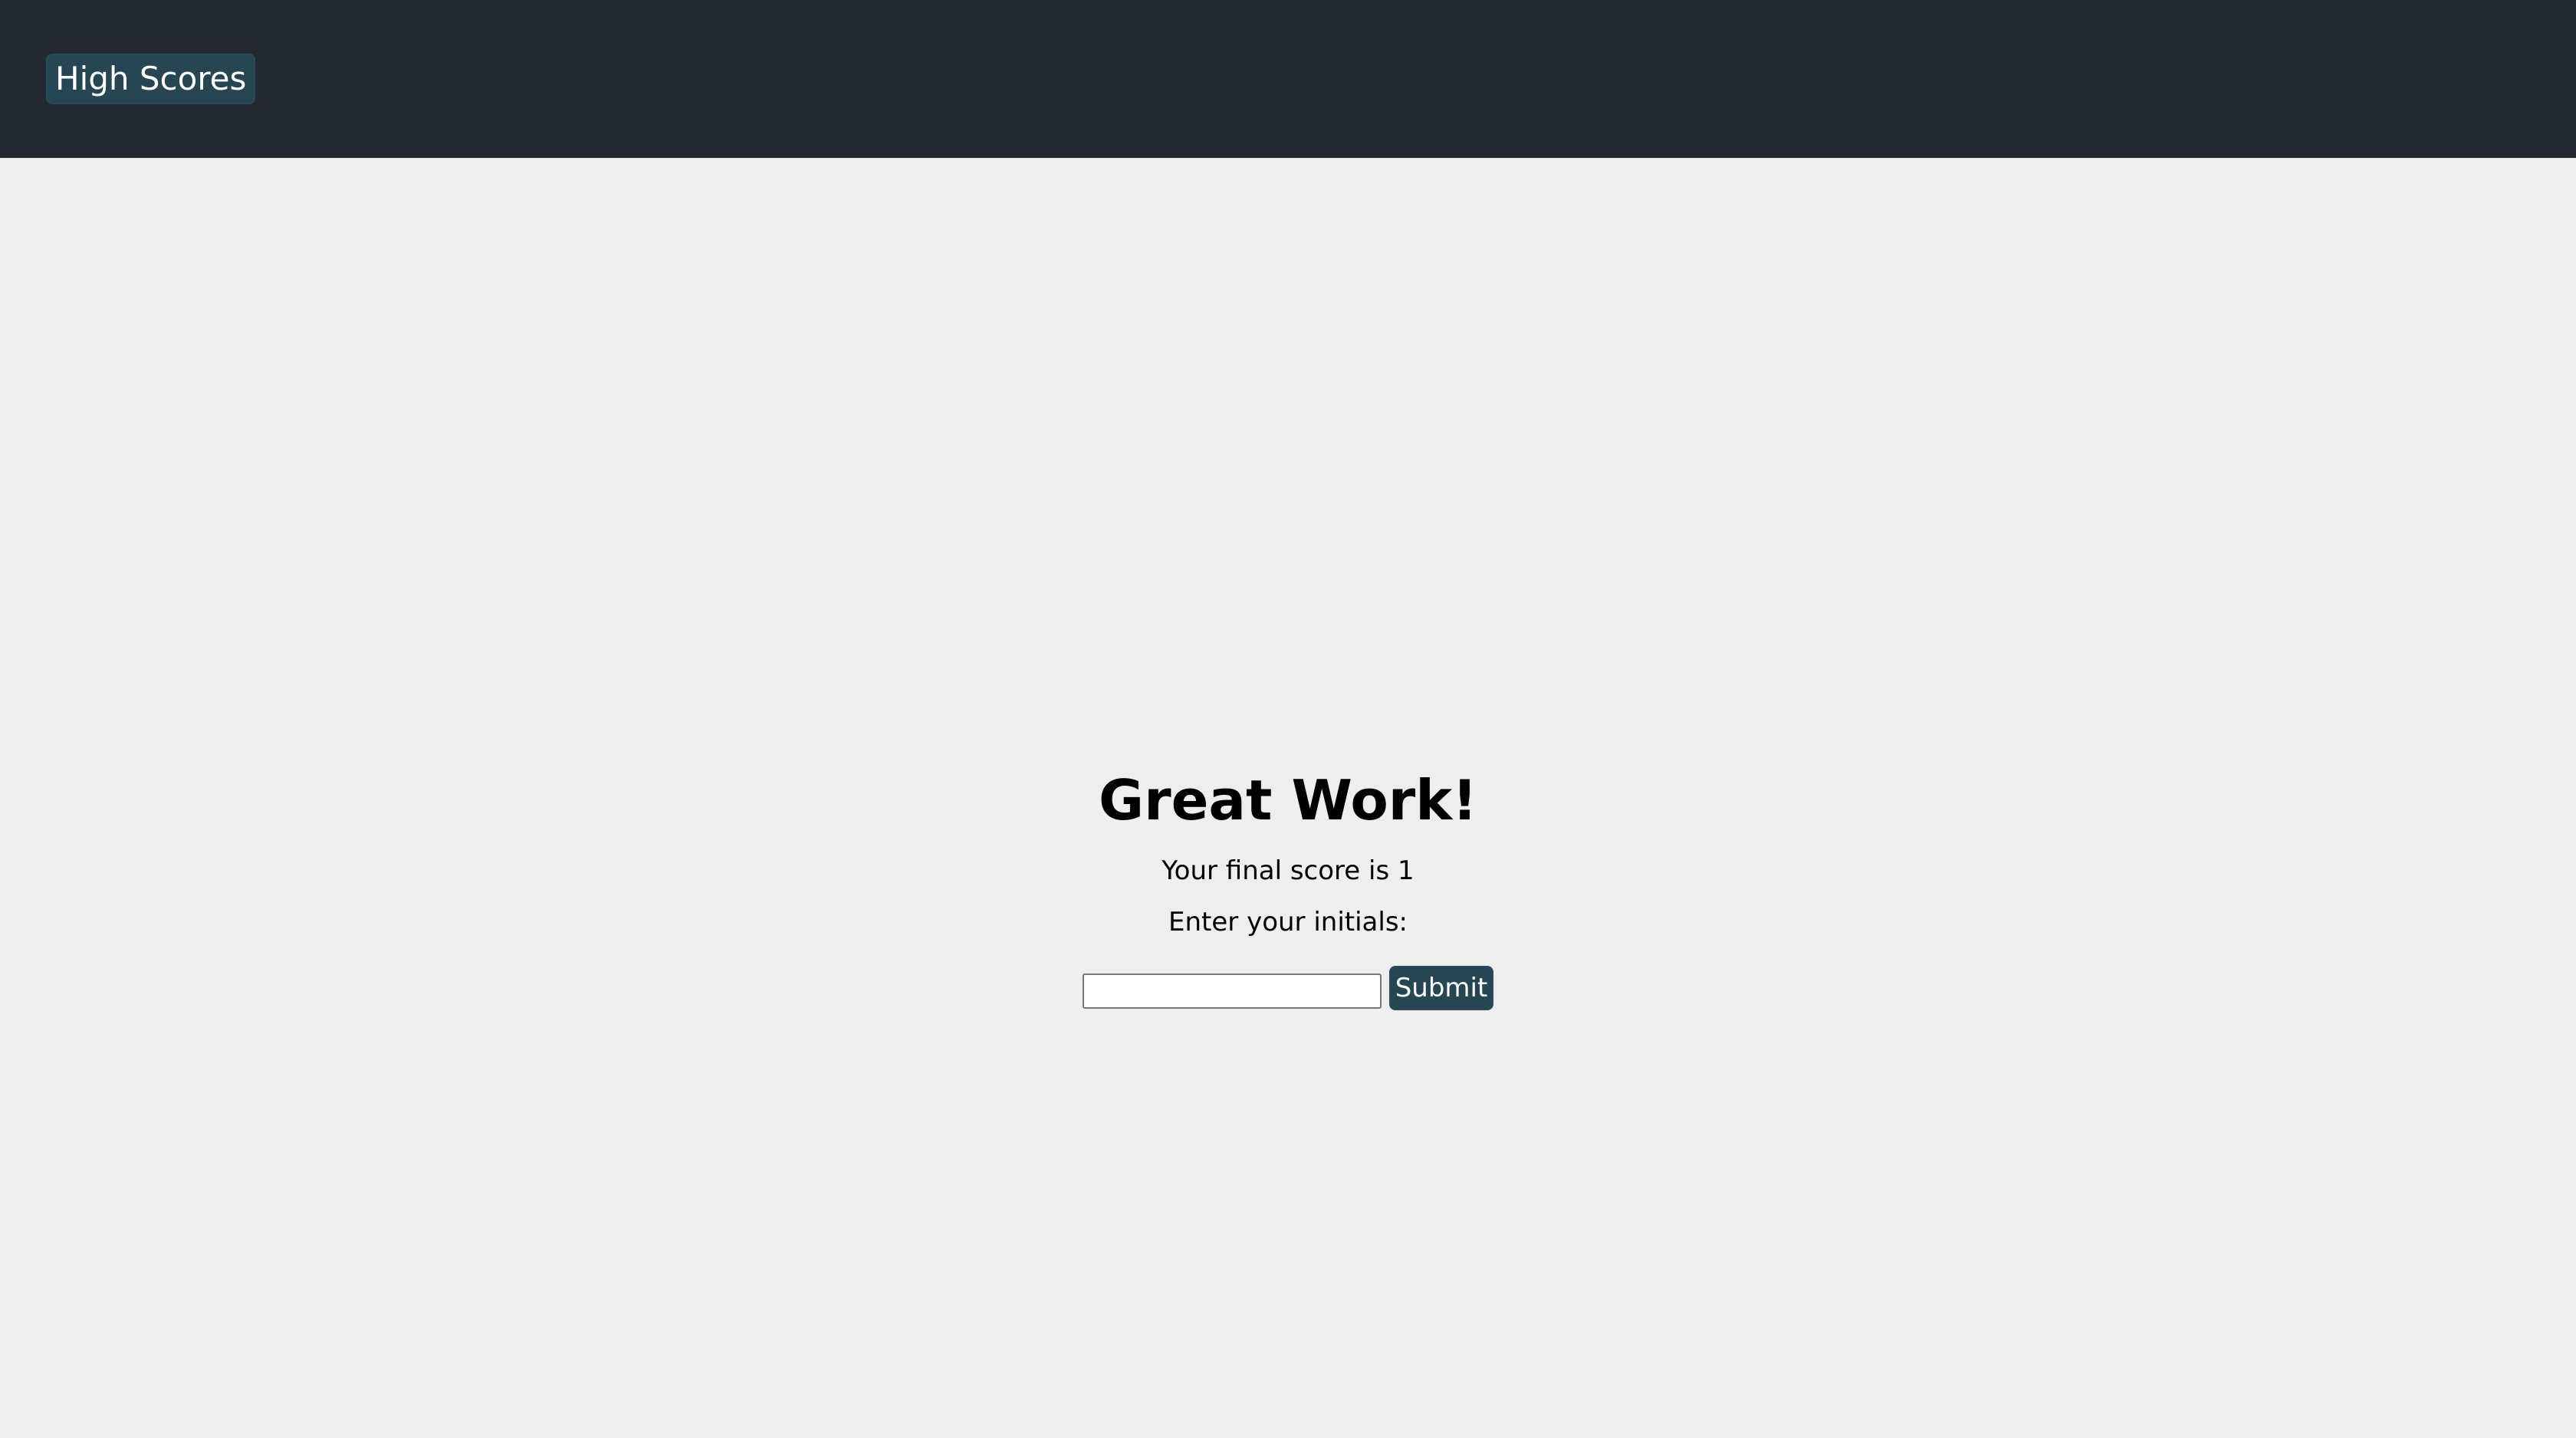 This screenshot has width=2576, height=1438. Describe the element at coordinates (1288, 79) in the screenshot. I see `top-bar: High Scores` at that location.